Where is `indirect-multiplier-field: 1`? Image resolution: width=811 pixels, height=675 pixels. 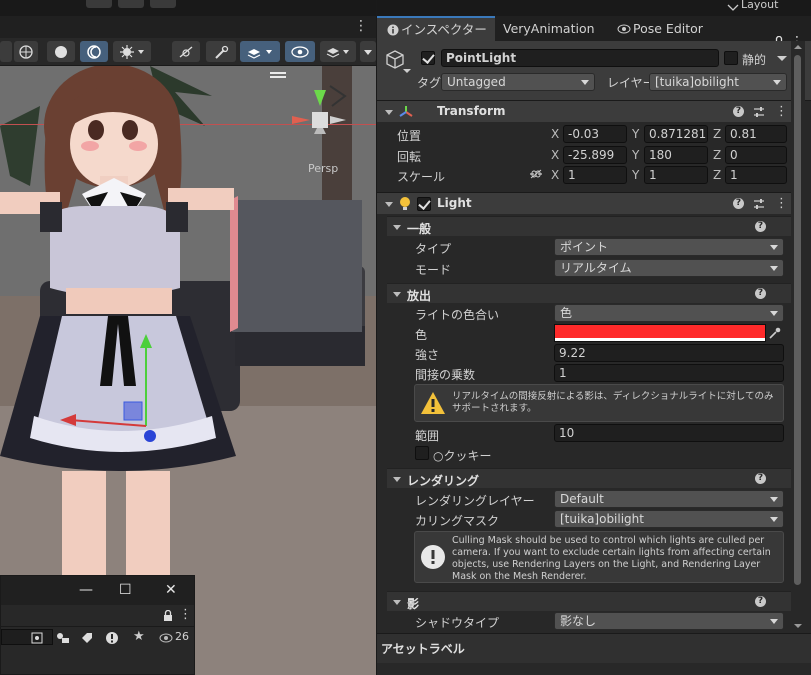
indirect-multiplier-field: 1 is located at coordinates (669, 373).